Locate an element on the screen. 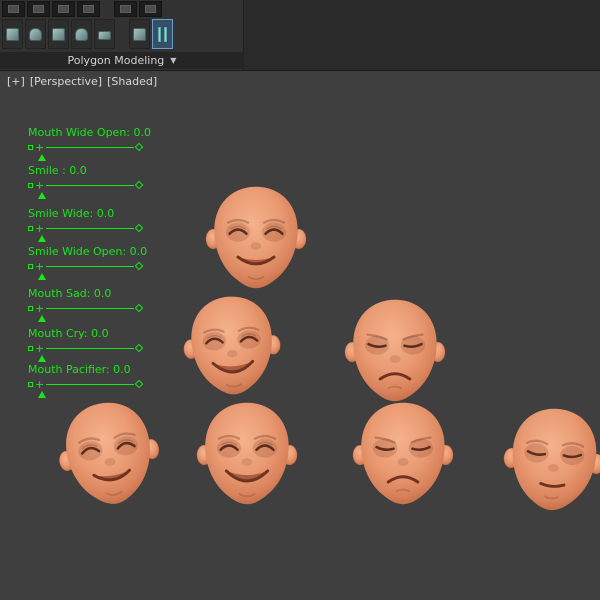 The width and height of the screenshot is (600, 600). viewport-shading-menu: [Shaded] is located at coordinates (132, 81).